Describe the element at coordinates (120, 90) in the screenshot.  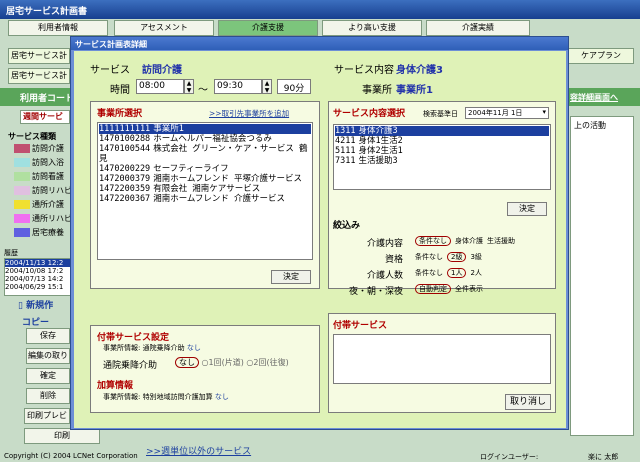
I see `time-label: 時間` at that location.